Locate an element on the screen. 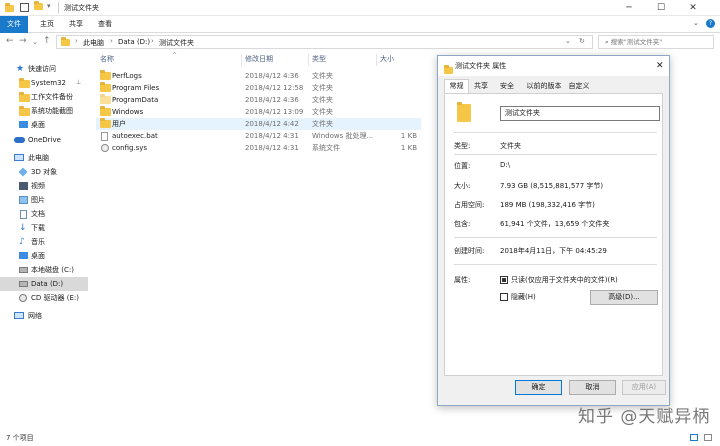 The width and height of the screenshot is (720, 446). back-arrow-icon: ← is located at coordinates (10, 41).